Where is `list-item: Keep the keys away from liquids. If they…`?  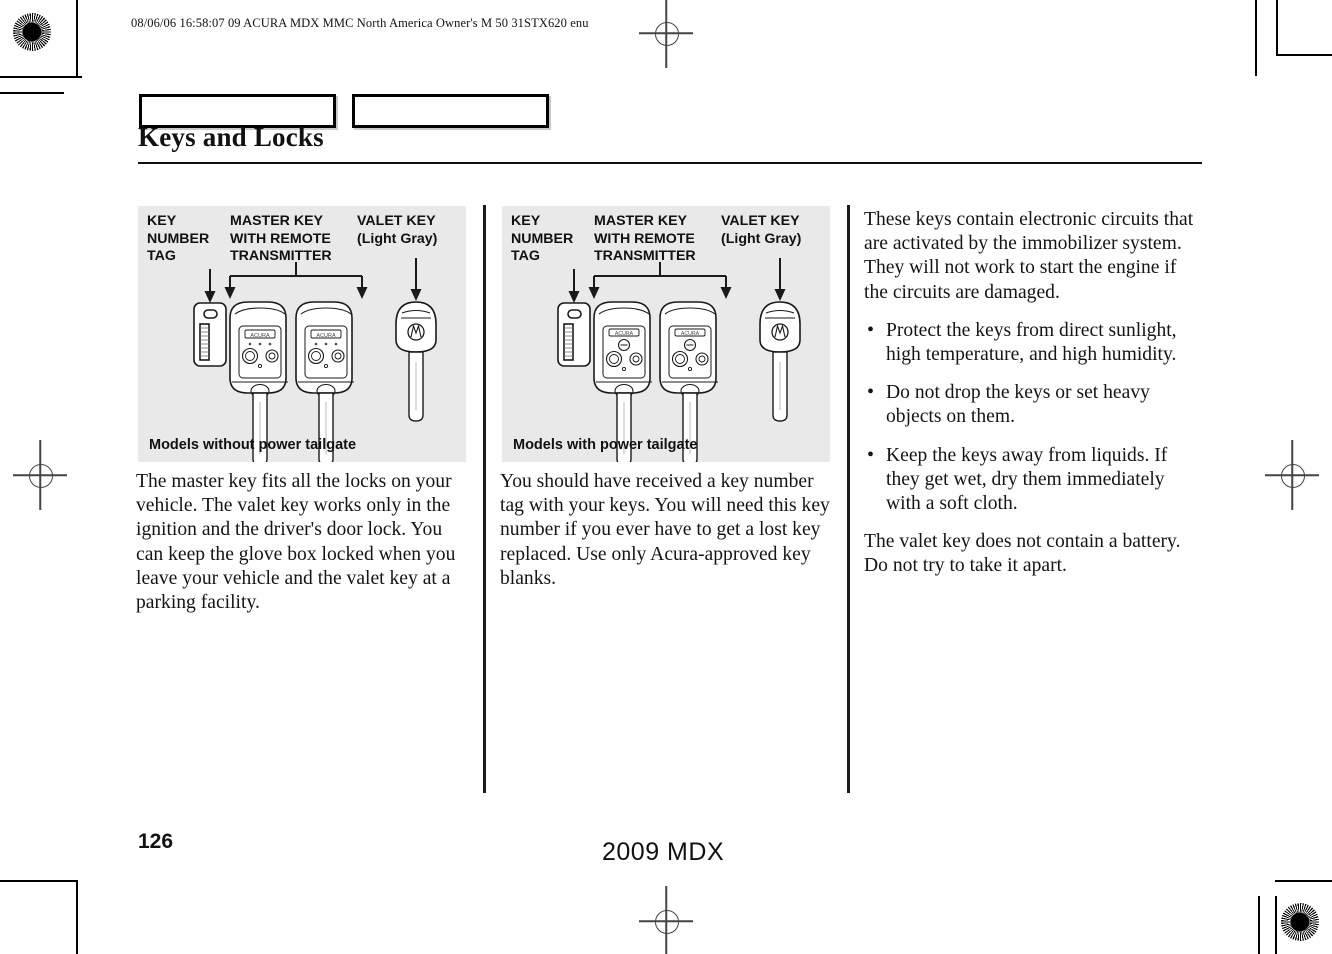
list-item: Keep the keys away from liquids. If they… is located at coordinates (1034, 480).